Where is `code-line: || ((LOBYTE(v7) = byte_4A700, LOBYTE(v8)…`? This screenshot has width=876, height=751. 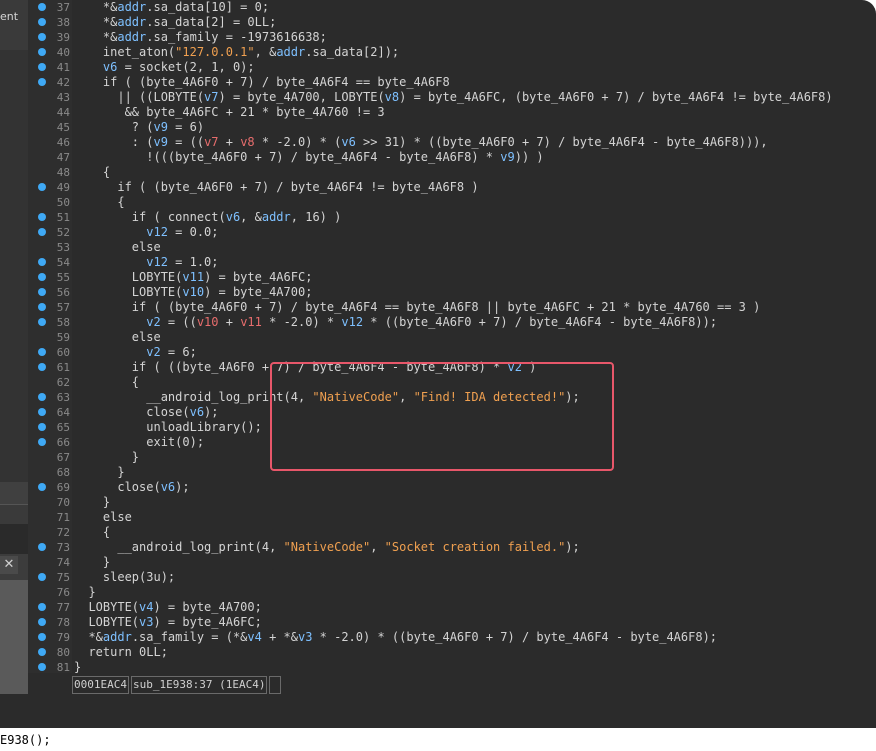
code-line: || ((LOBYTE(v7) = byte_4A700, LOBYTE(v8)… is located at coordinates (453, 97).